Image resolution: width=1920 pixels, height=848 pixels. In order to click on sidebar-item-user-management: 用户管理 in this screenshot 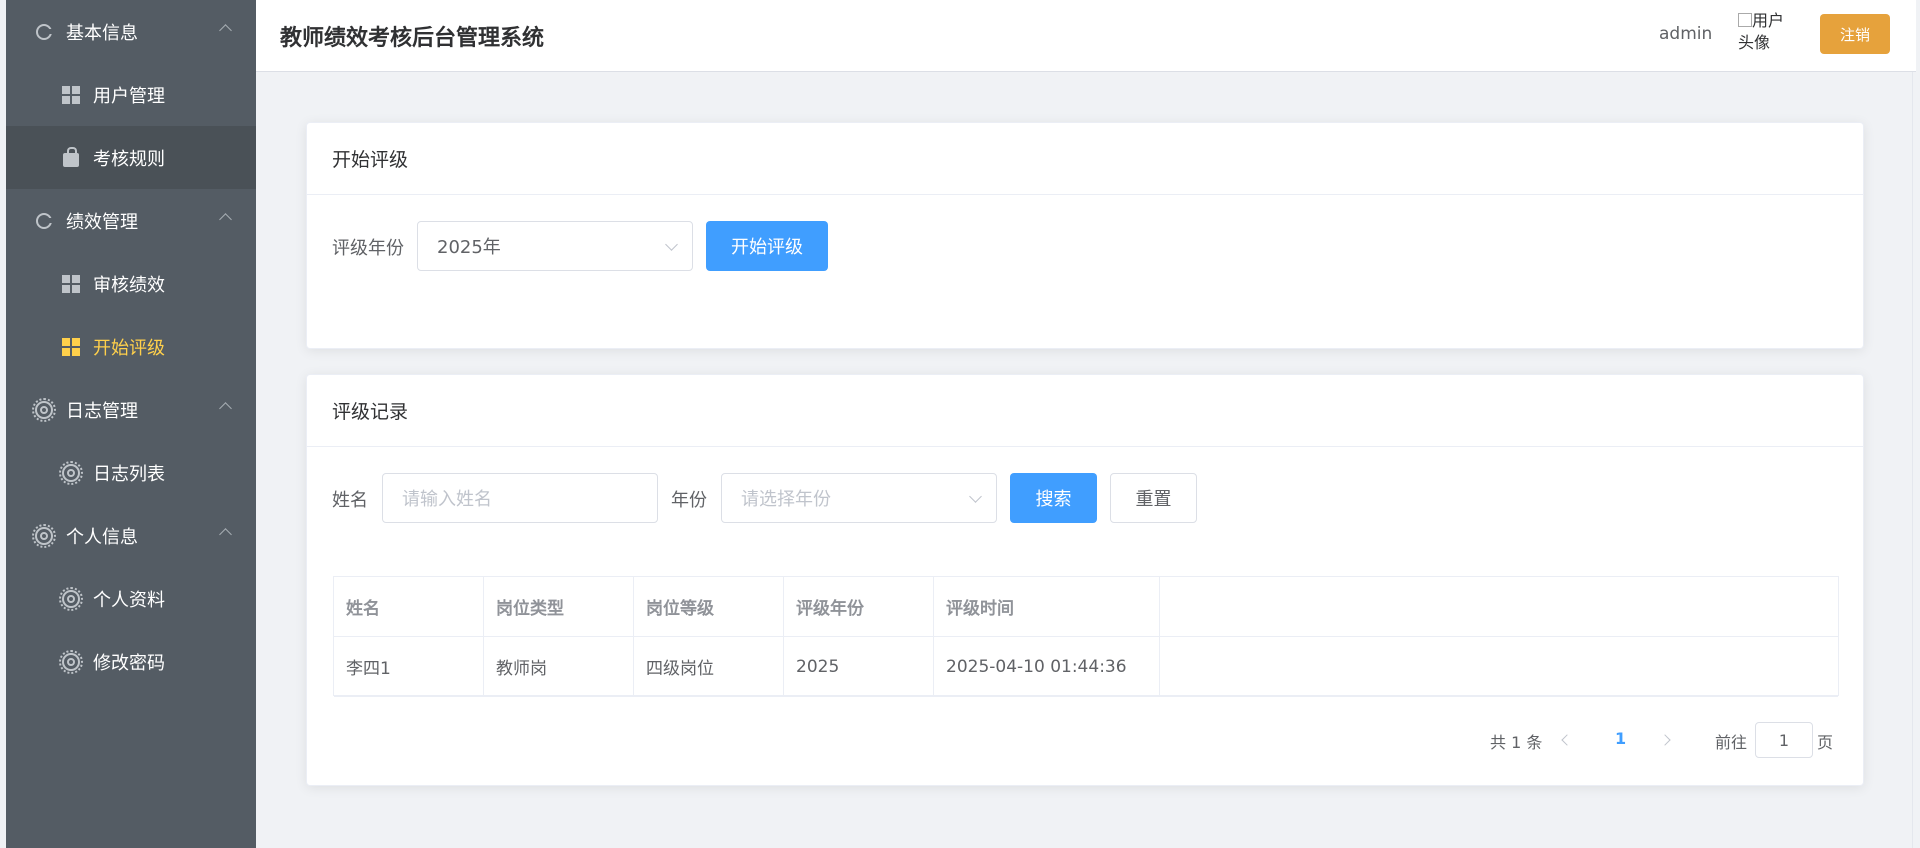, I will do `click(131, 94)`.